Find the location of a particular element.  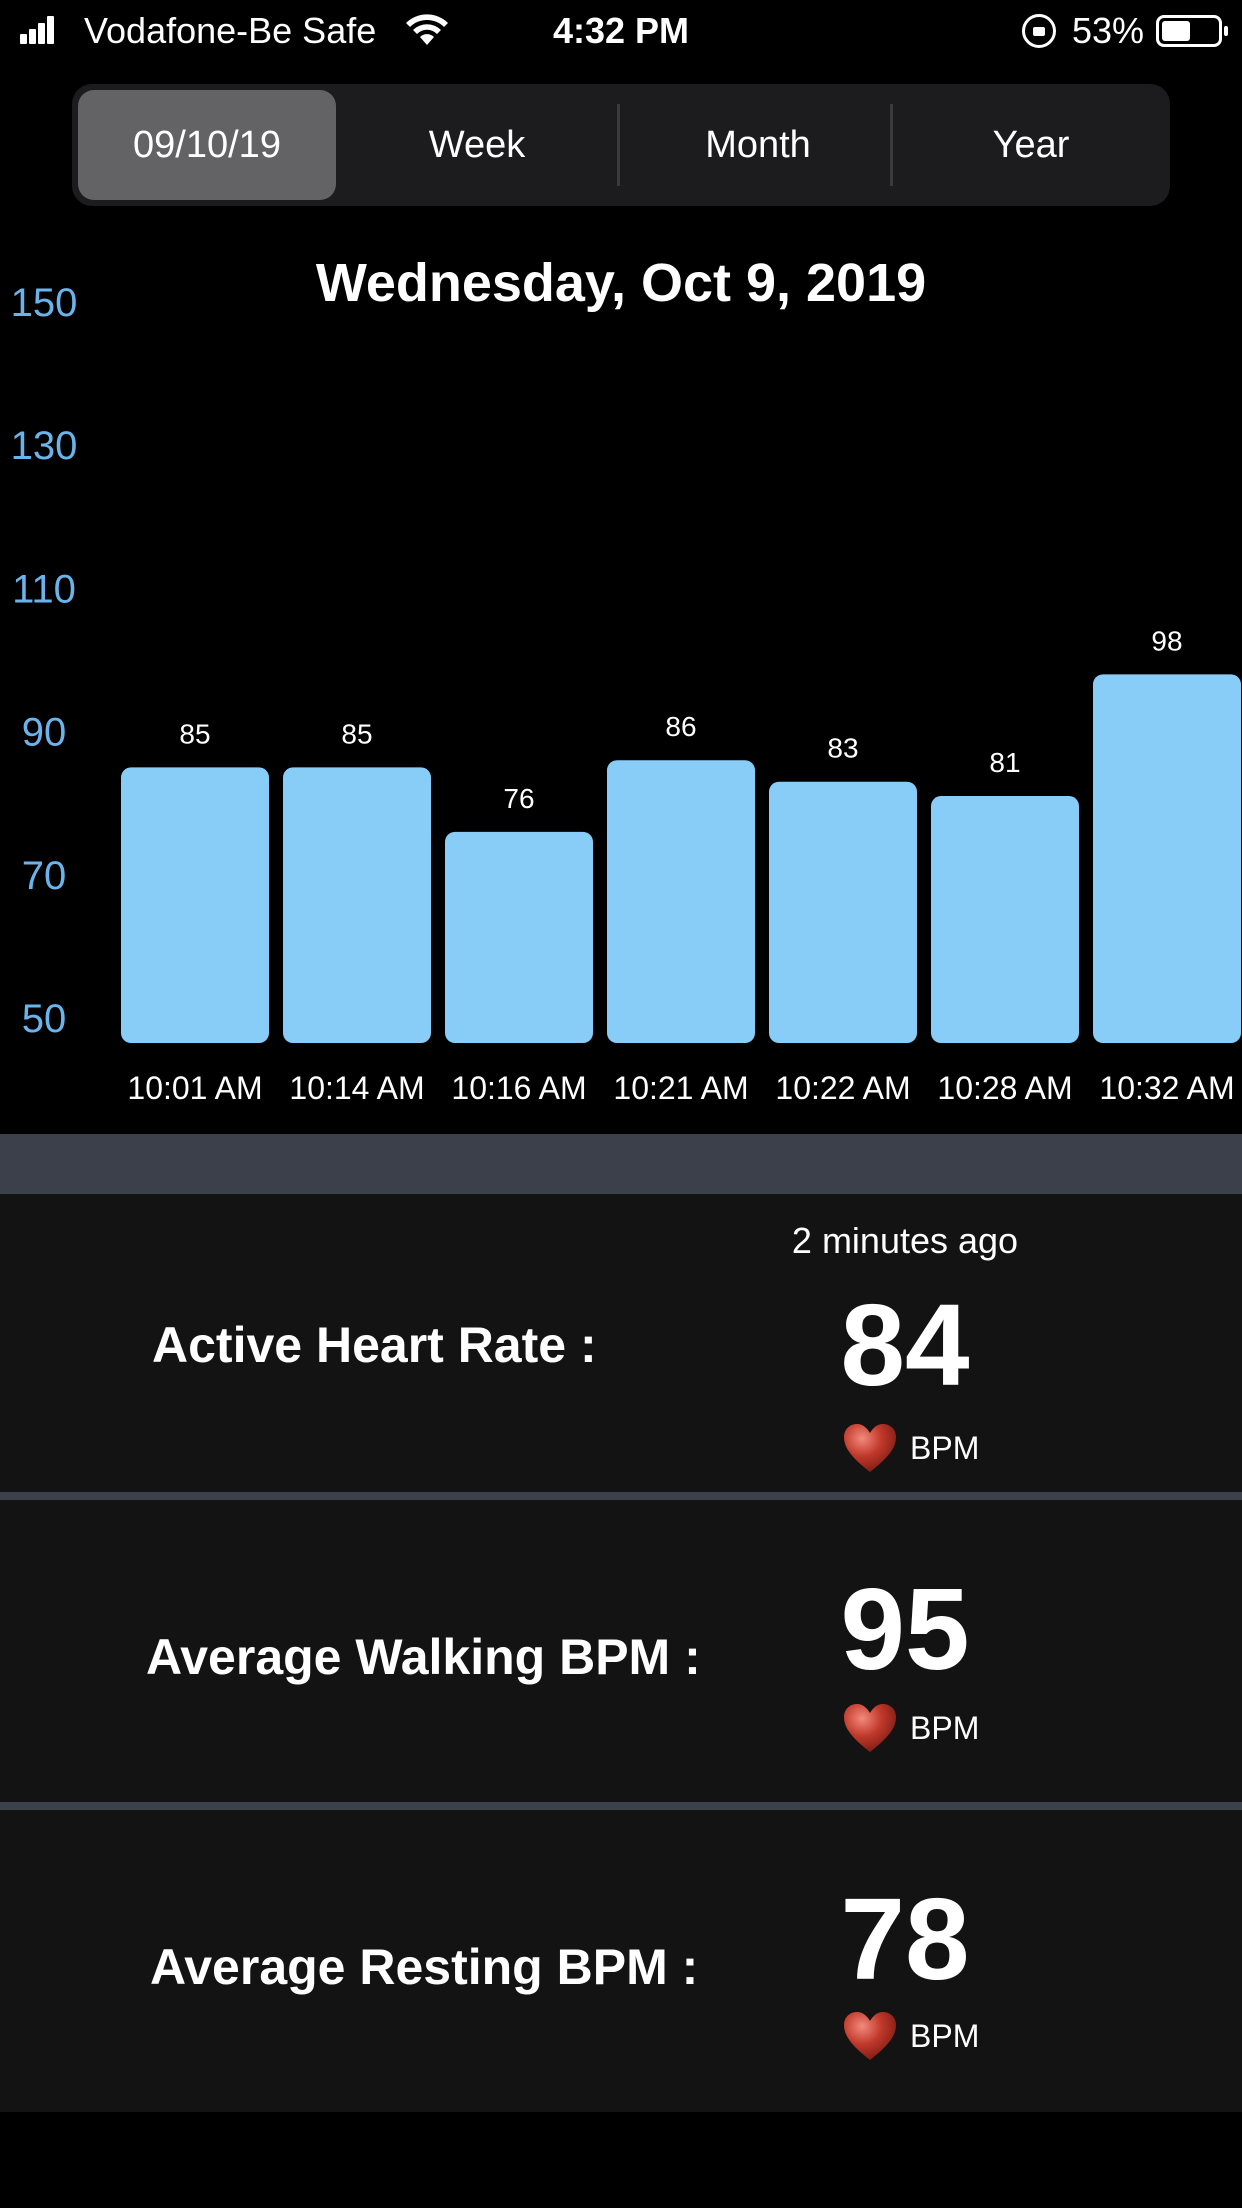

x-axis-tick-label: 10:22 AM is located at coordinates (842, 1088).